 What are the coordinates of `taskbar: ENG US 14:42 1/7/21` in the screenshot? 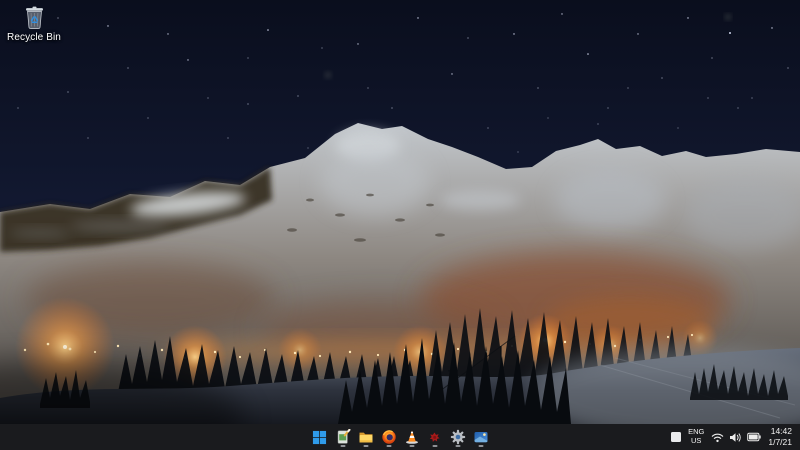 It's located at (400, 437).